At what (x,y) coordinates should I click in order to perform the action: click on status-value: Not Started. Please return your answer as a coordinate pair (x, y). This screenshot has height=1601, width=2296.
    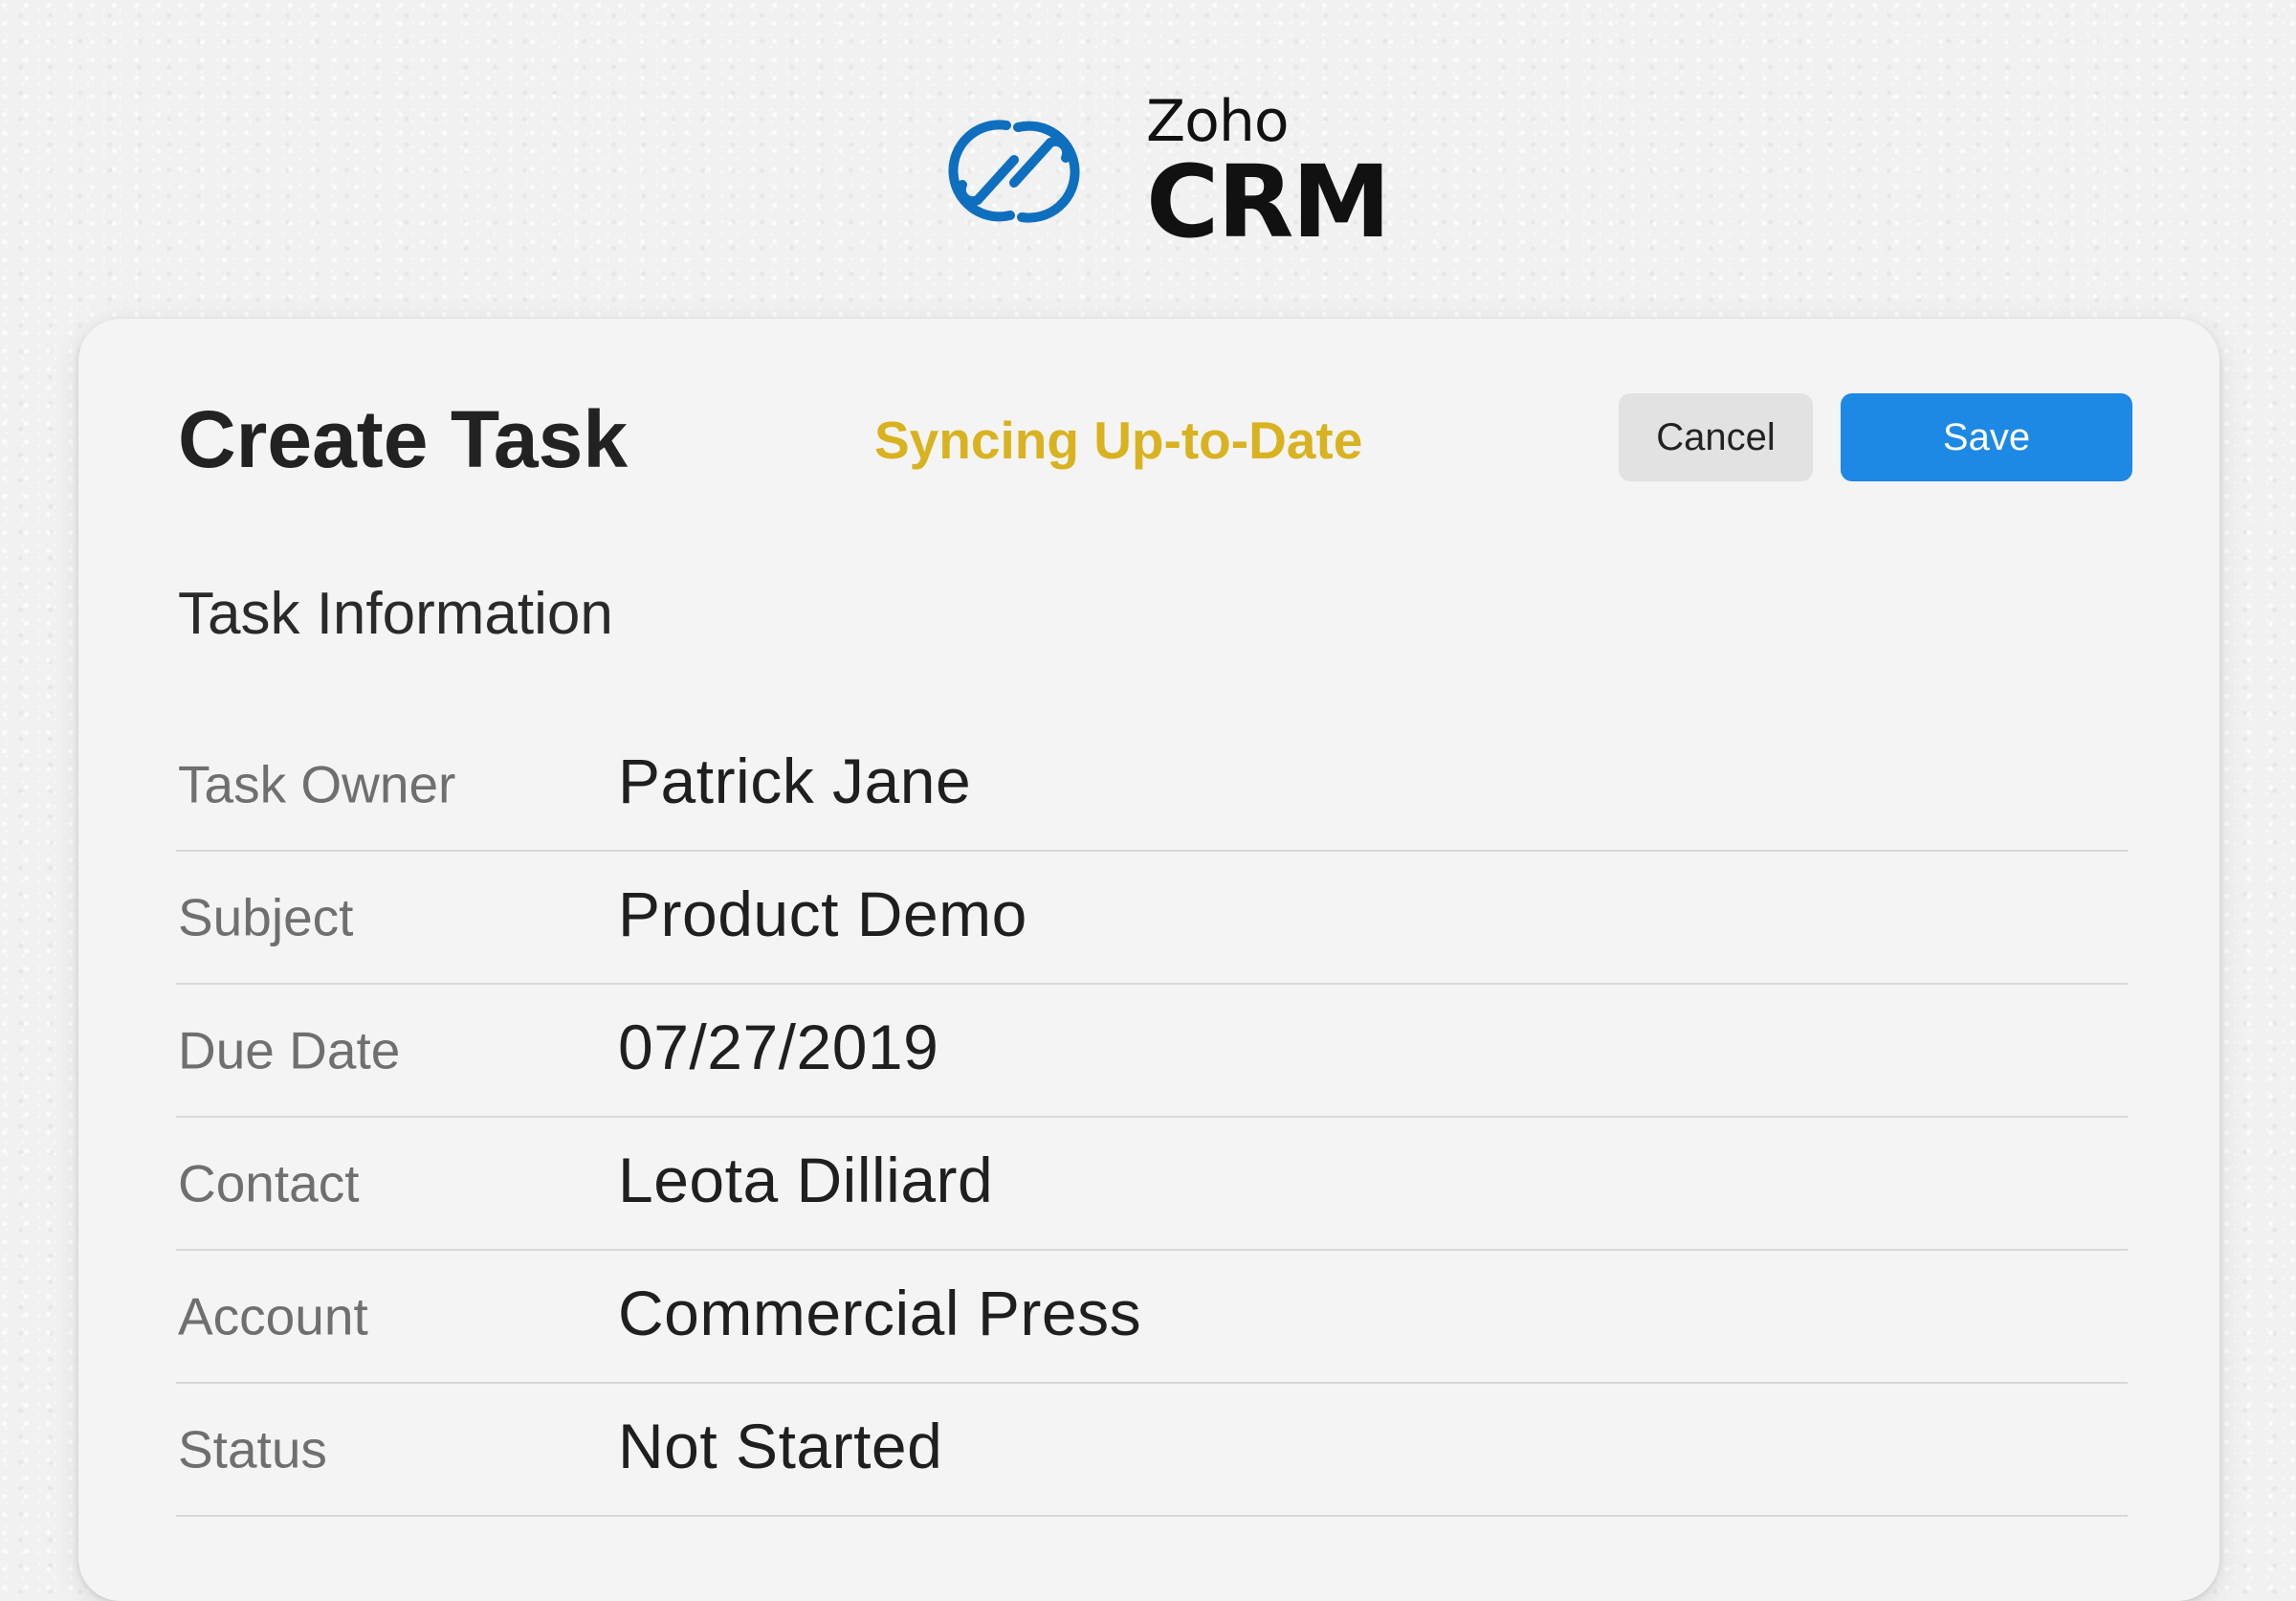
    Looking at the image, I should click on (780, 1446).